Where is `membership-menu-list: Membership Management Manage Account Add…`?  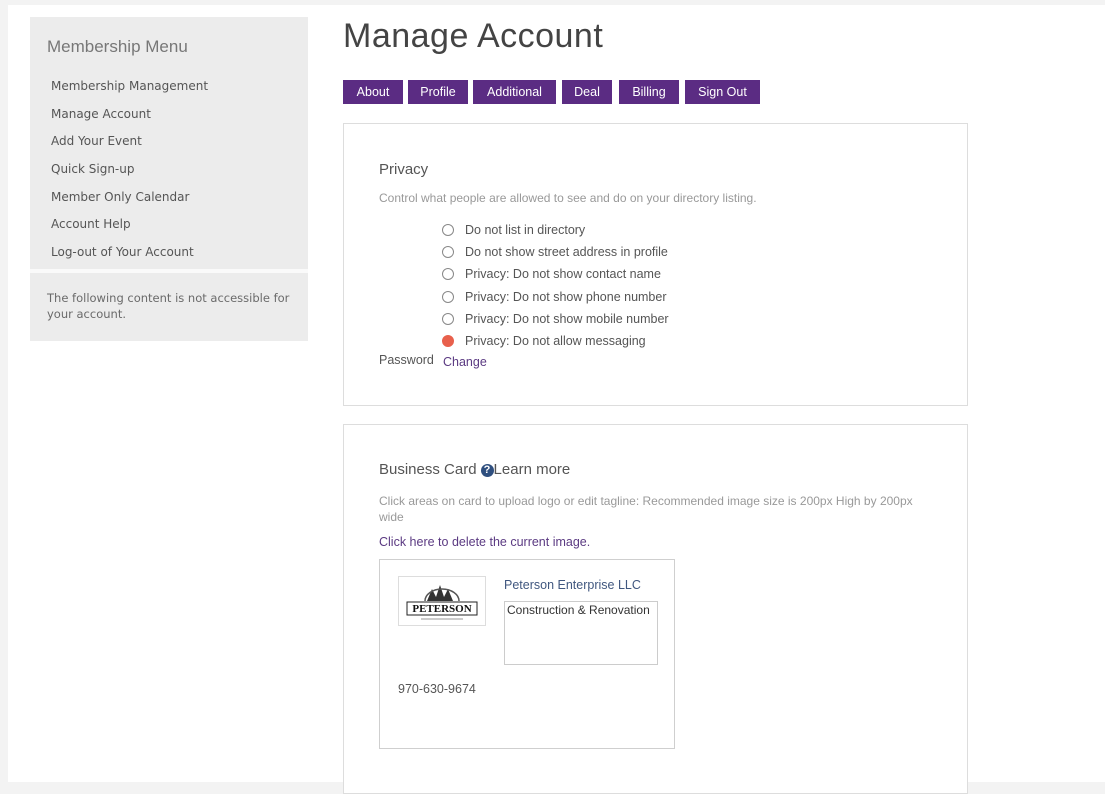
membership-menu-list: Membership Management Manage Account Add… is located at coordinates (129, 175).